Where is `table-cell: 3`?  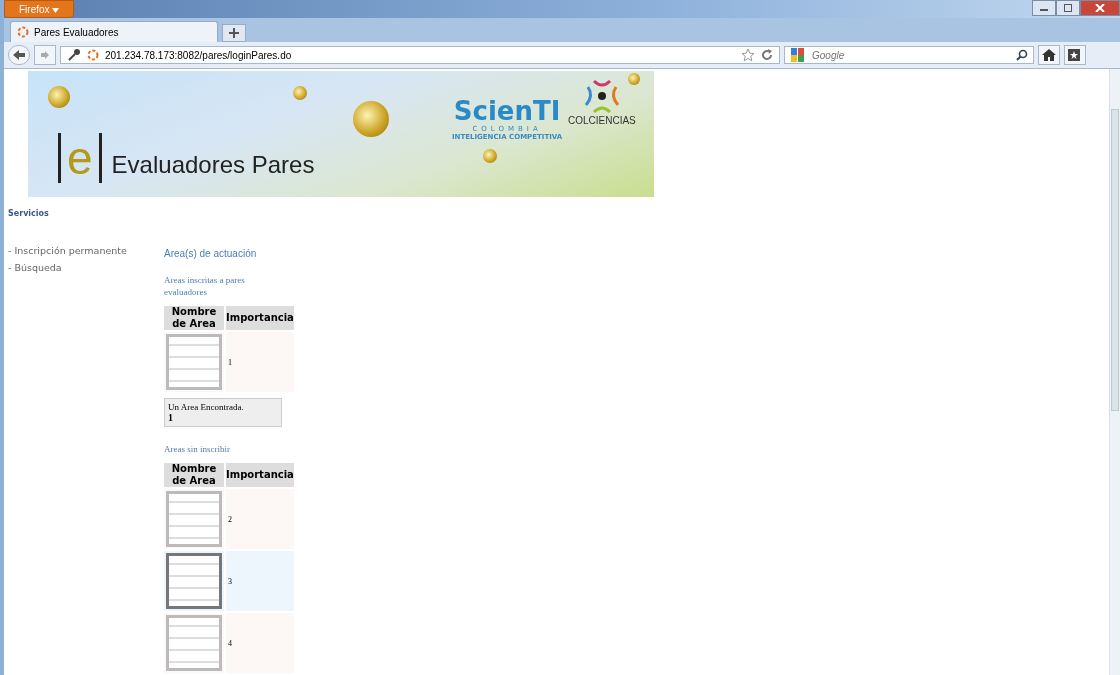
table-cell: 3 is located at coordinates (260, 581).